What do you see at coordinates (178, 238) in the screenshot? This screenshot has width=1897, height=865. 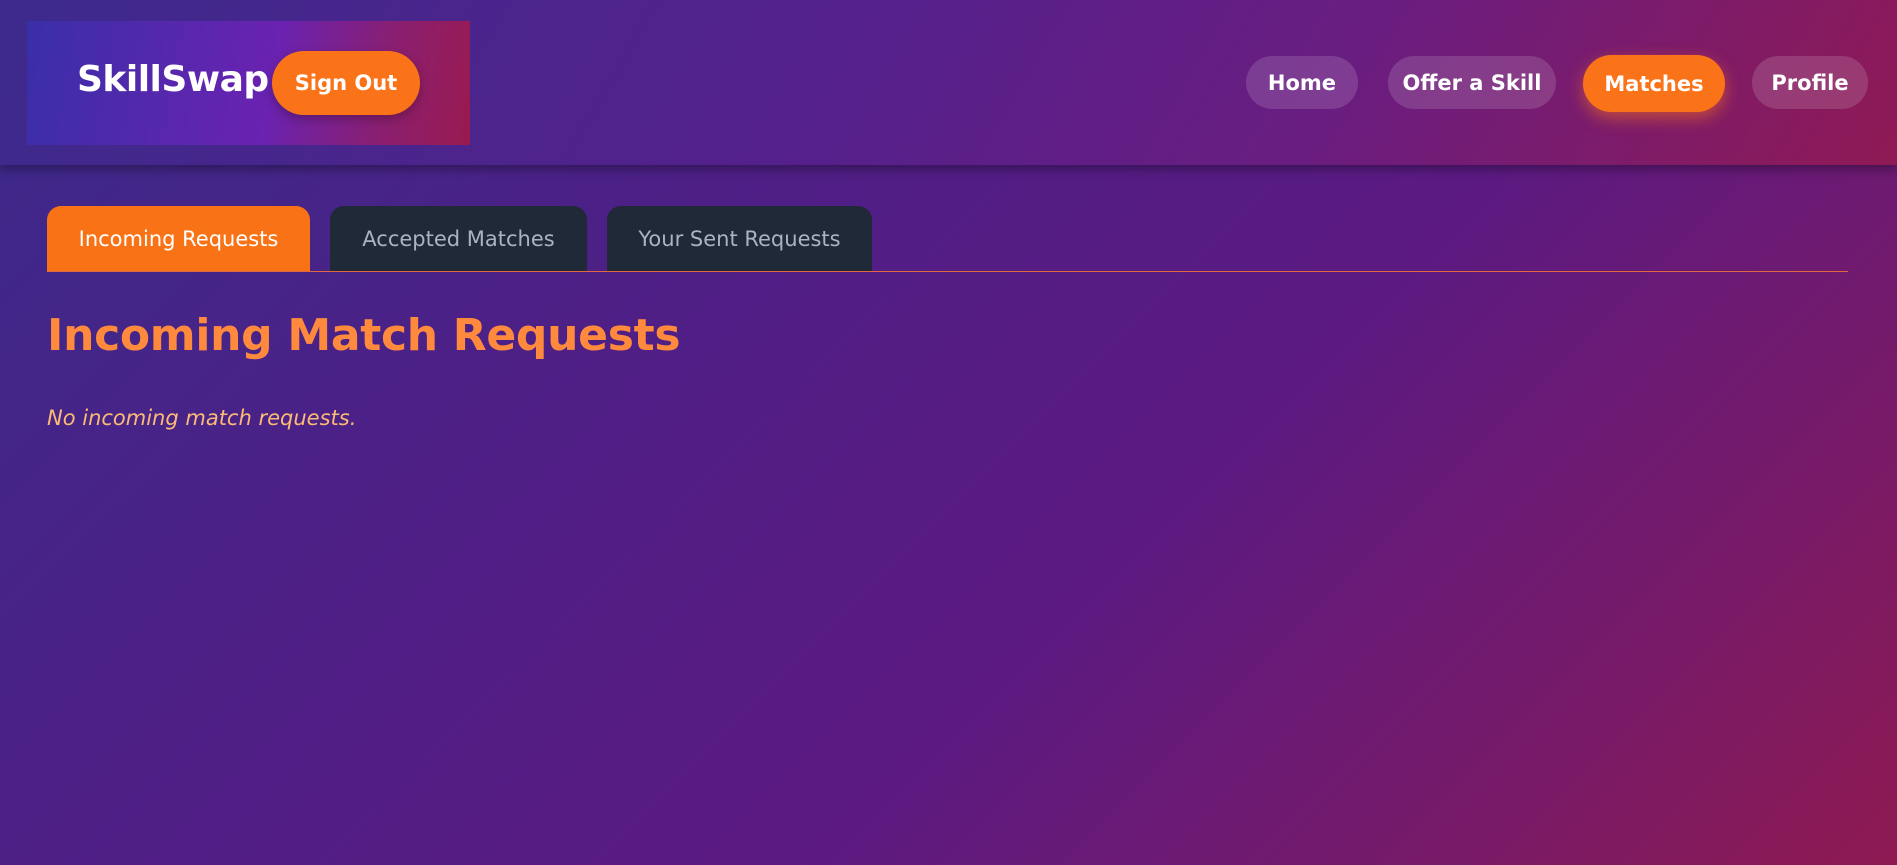 I see `tab-incoming-requests: Incoming Requests` at bounding box center [178, 238].